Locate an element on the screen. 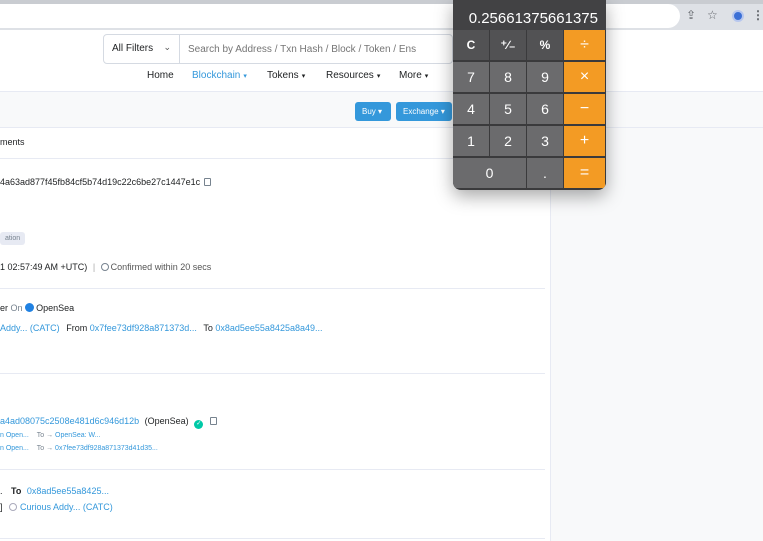  exchange-button: Exchange ▾ is located at coordinates (424, 111).